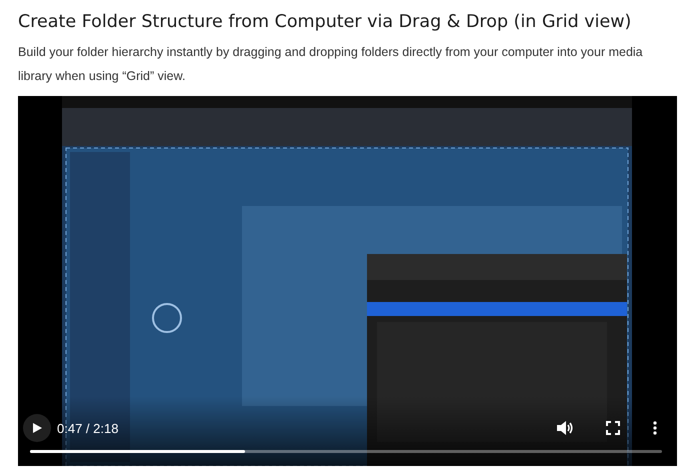 The height and width of the screenshot is (476, 690). What do you see at coordinates (346, 451) in the screenshot?
I see `progress-track` at bounding box center [346, 451].